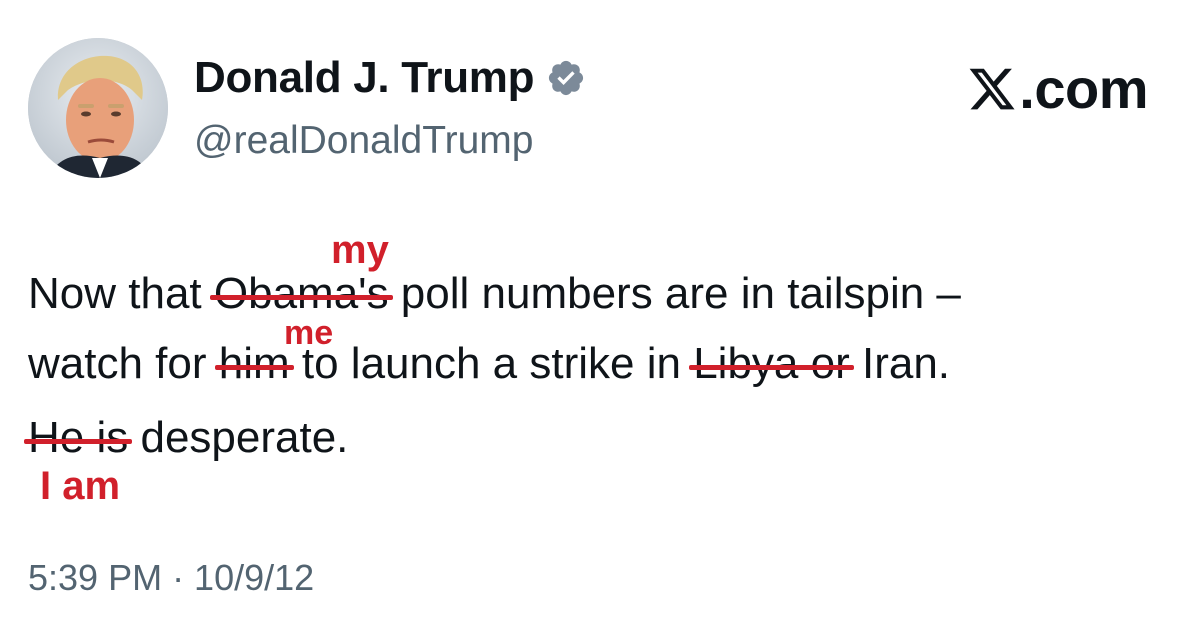 The width and height of the screenshot is (1200, 637). Describe the element at coordinates (771, 363) in the screenshot. I see `struck-text-libya: Libya or` at that location.